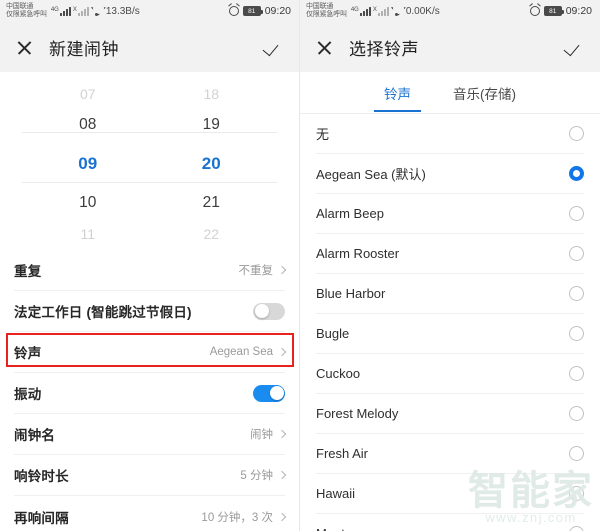 The height and width of the screenshot is (531, 600). What do you see at coordinates (450, 214) in the screenshot?
I see `list-item: Alarm Beep` at bounding box center [450, 214].